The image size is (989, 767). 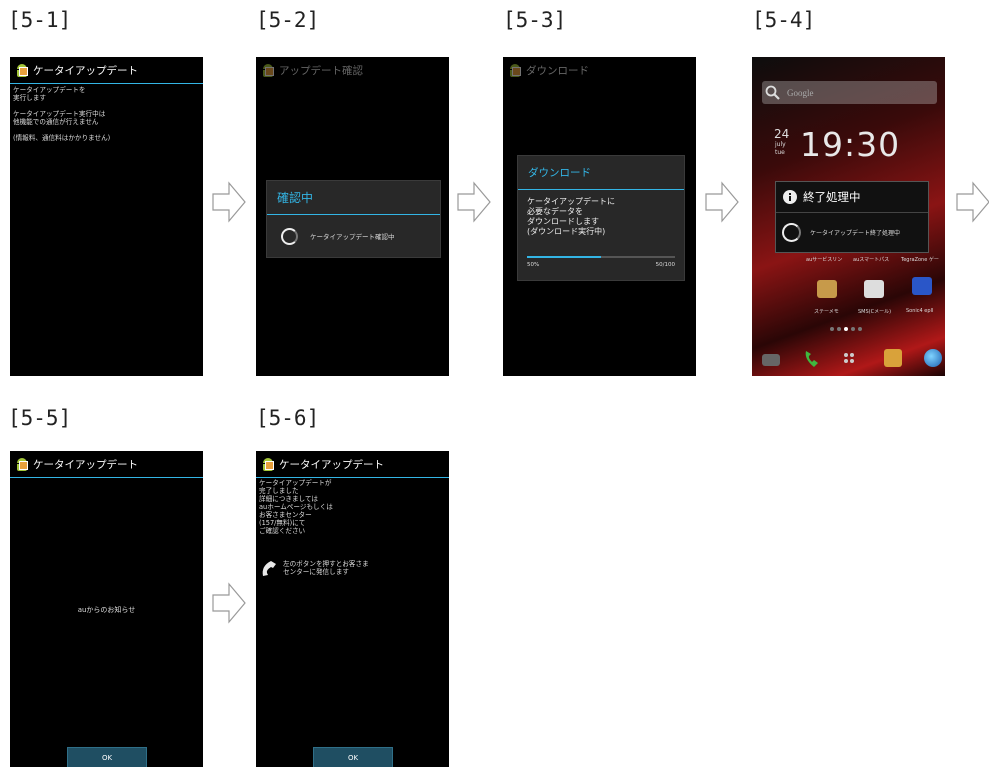 What do you see at coordinates (920, 259) in the screenshot?
I see `widget-label: TegraZone ゲー` at bounding box center [920, 259].